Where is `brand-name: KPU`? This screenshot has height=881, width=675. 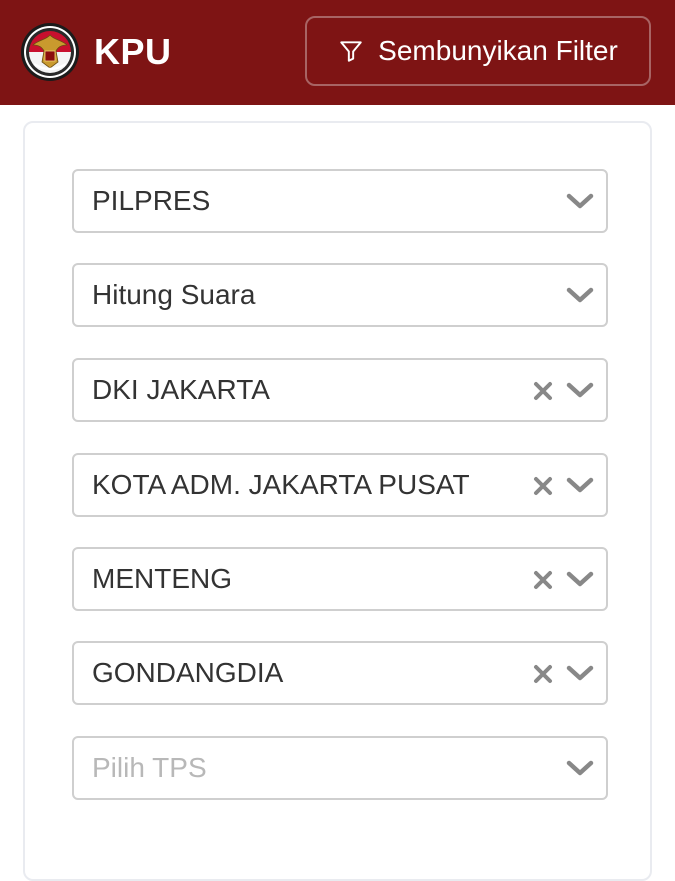 brand-name: KPU is located at coordinates (133, 51).